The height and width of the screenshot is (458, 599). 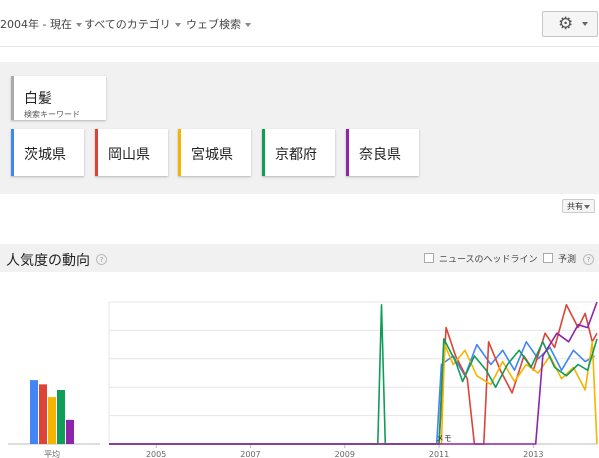 What do you see at coordinates (588, 259) in the screenshot?
I see `forecast-help-icon: ?` at bounding box center [588, 259].